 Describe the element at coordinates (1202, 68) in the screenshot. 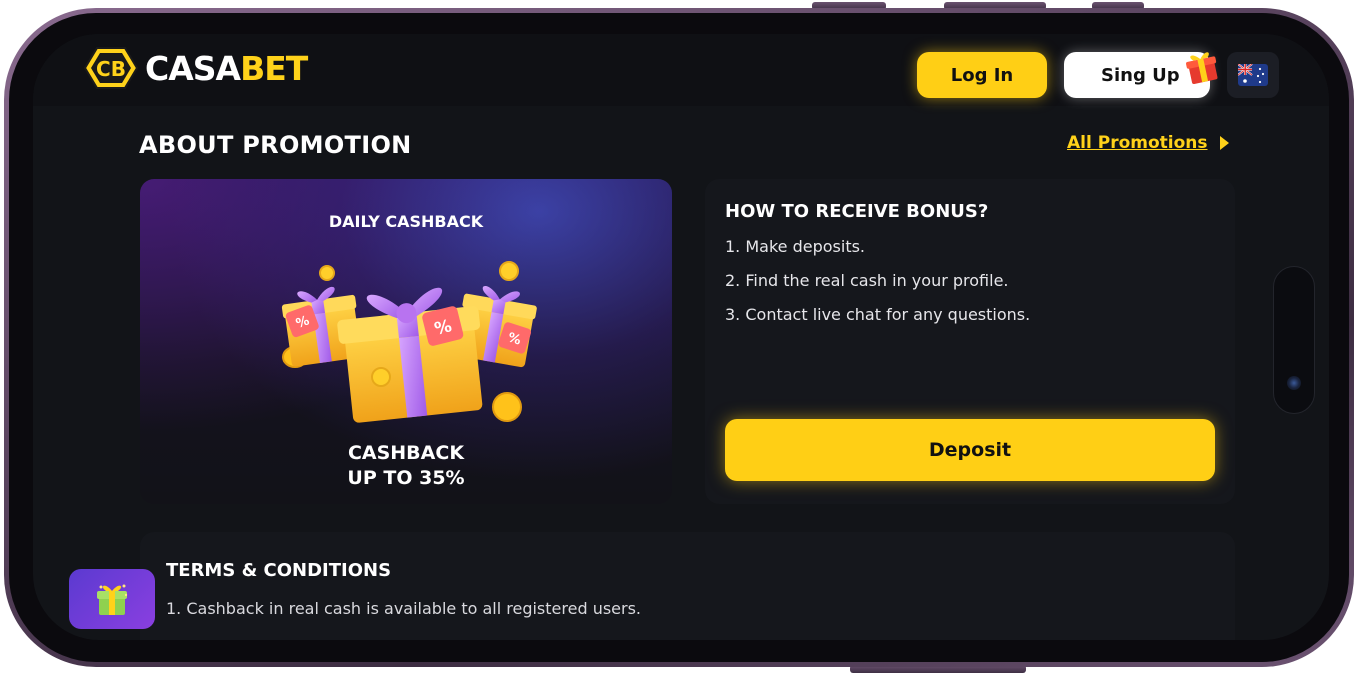

I see `gift-icon` at that location.